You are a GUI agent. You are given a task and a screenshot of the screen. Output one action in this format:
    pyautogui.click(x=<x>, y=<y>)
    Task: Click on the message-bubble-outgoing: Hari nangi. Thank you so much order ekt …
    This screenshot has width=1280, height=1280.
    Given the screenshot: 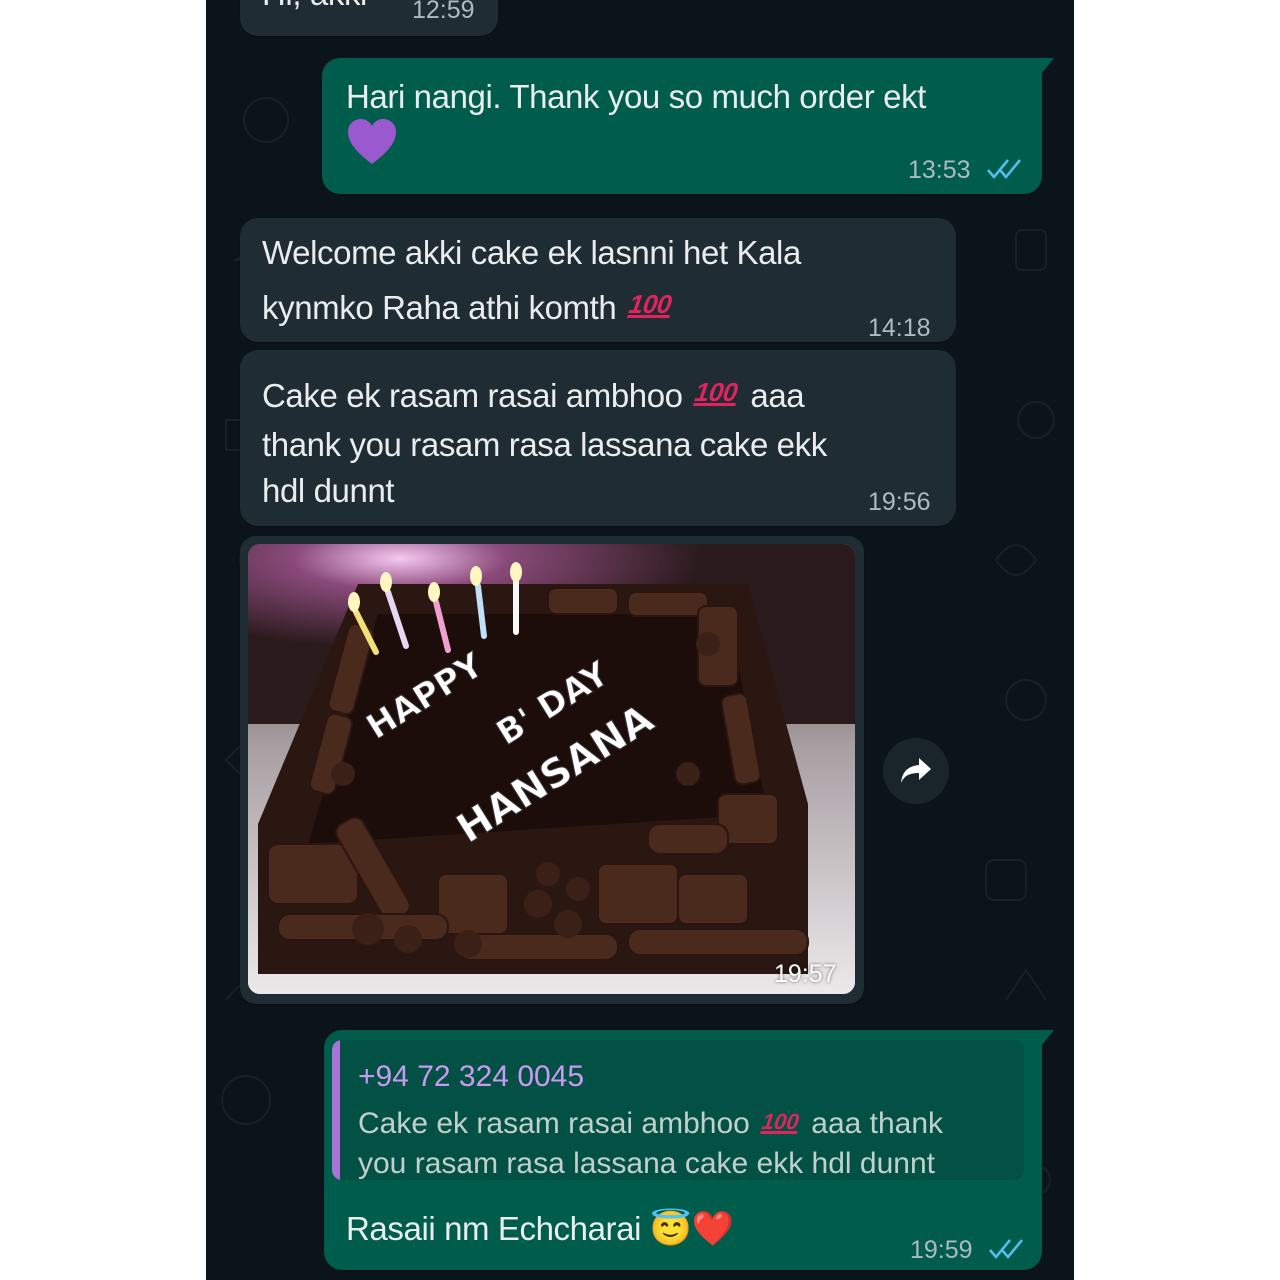 What is the action you would take?
    pyautogui.click(x=688, y=126)
    